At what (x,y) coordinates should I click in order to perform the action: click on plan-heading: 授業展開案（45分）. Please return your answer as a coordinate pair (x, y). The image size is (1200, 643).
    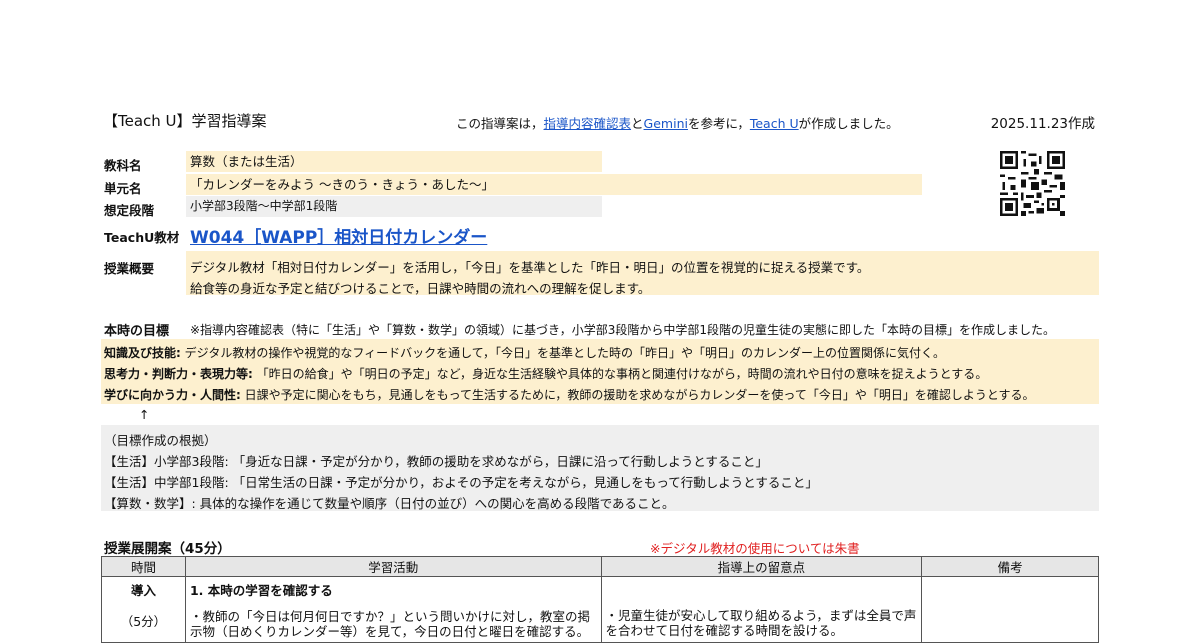
    Looking at the image, I should click on (167, 549).